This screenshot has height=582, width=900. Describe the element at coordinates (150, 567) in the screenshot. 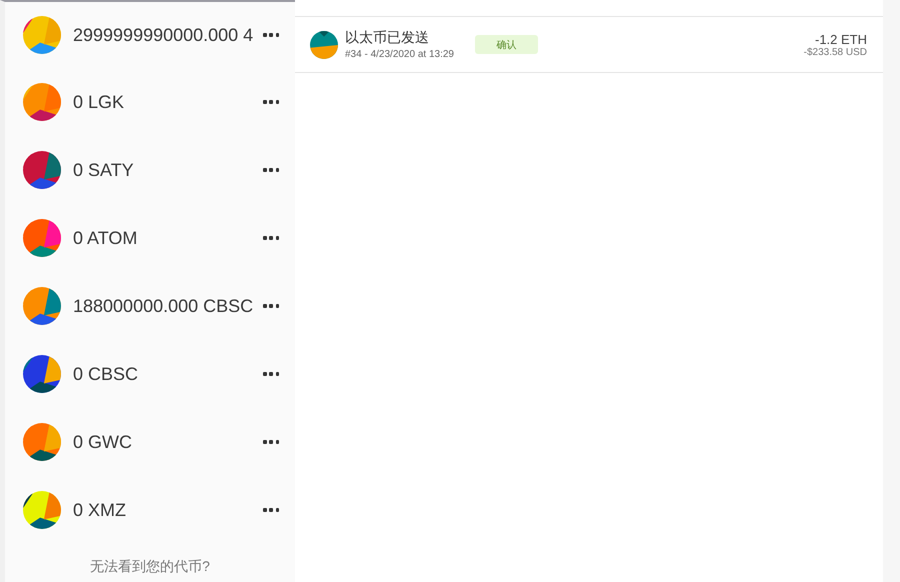

I see `missing-token-link: 无法看到您的代币?` at that location.